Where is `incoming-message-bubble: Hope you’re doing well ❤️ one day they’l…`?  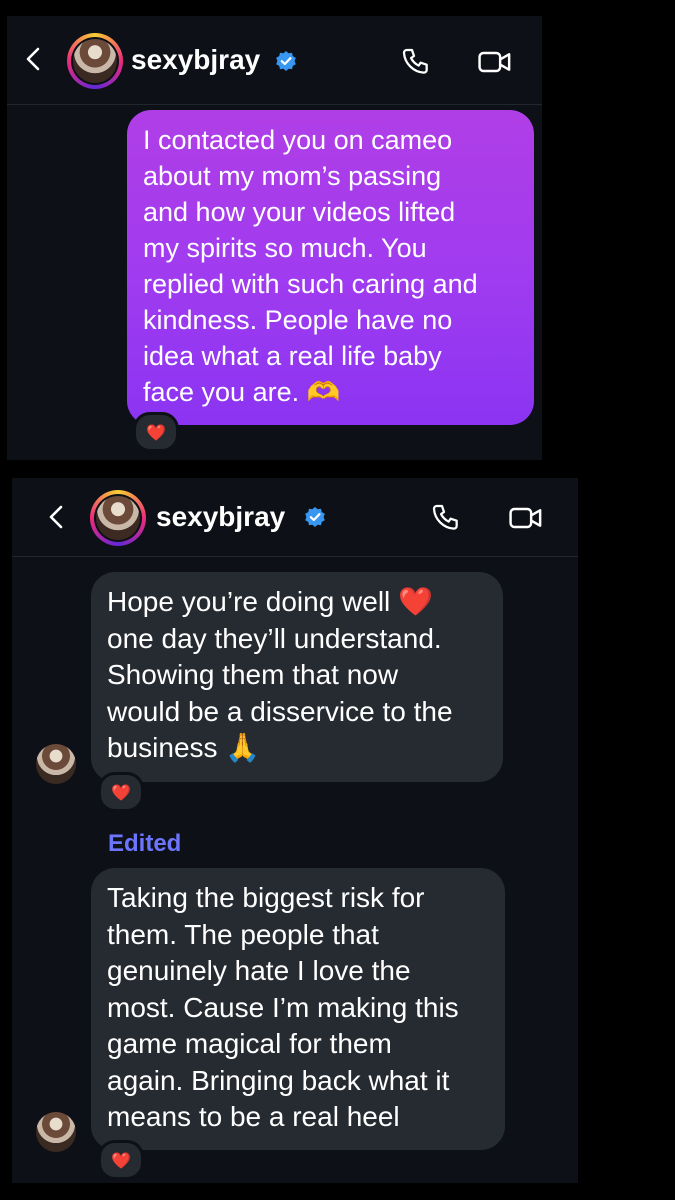 incoming-message-bubble: Hope you’re doing well ❤️ one day they’l… is located at coordinates (297, 677).